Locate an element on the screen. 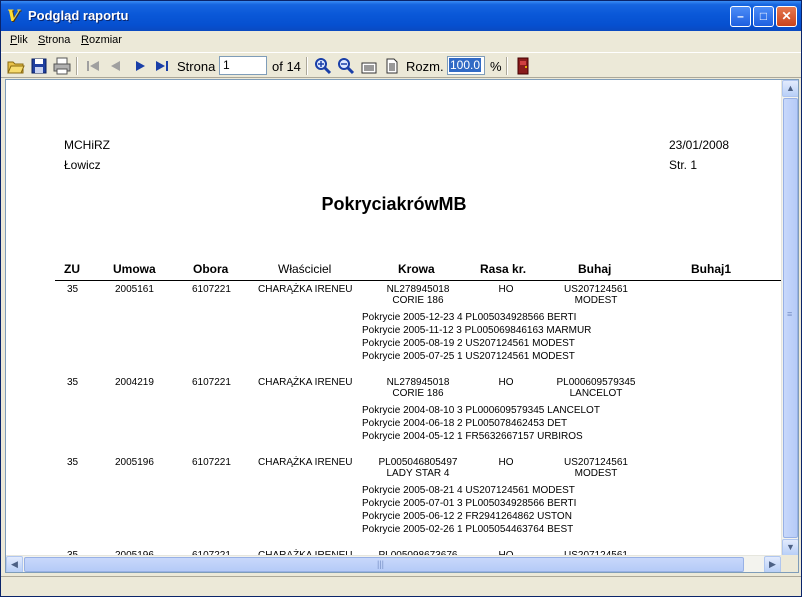 This screenshot has width=802, height=597. page-width-icon is located at coordinates (369, 66).